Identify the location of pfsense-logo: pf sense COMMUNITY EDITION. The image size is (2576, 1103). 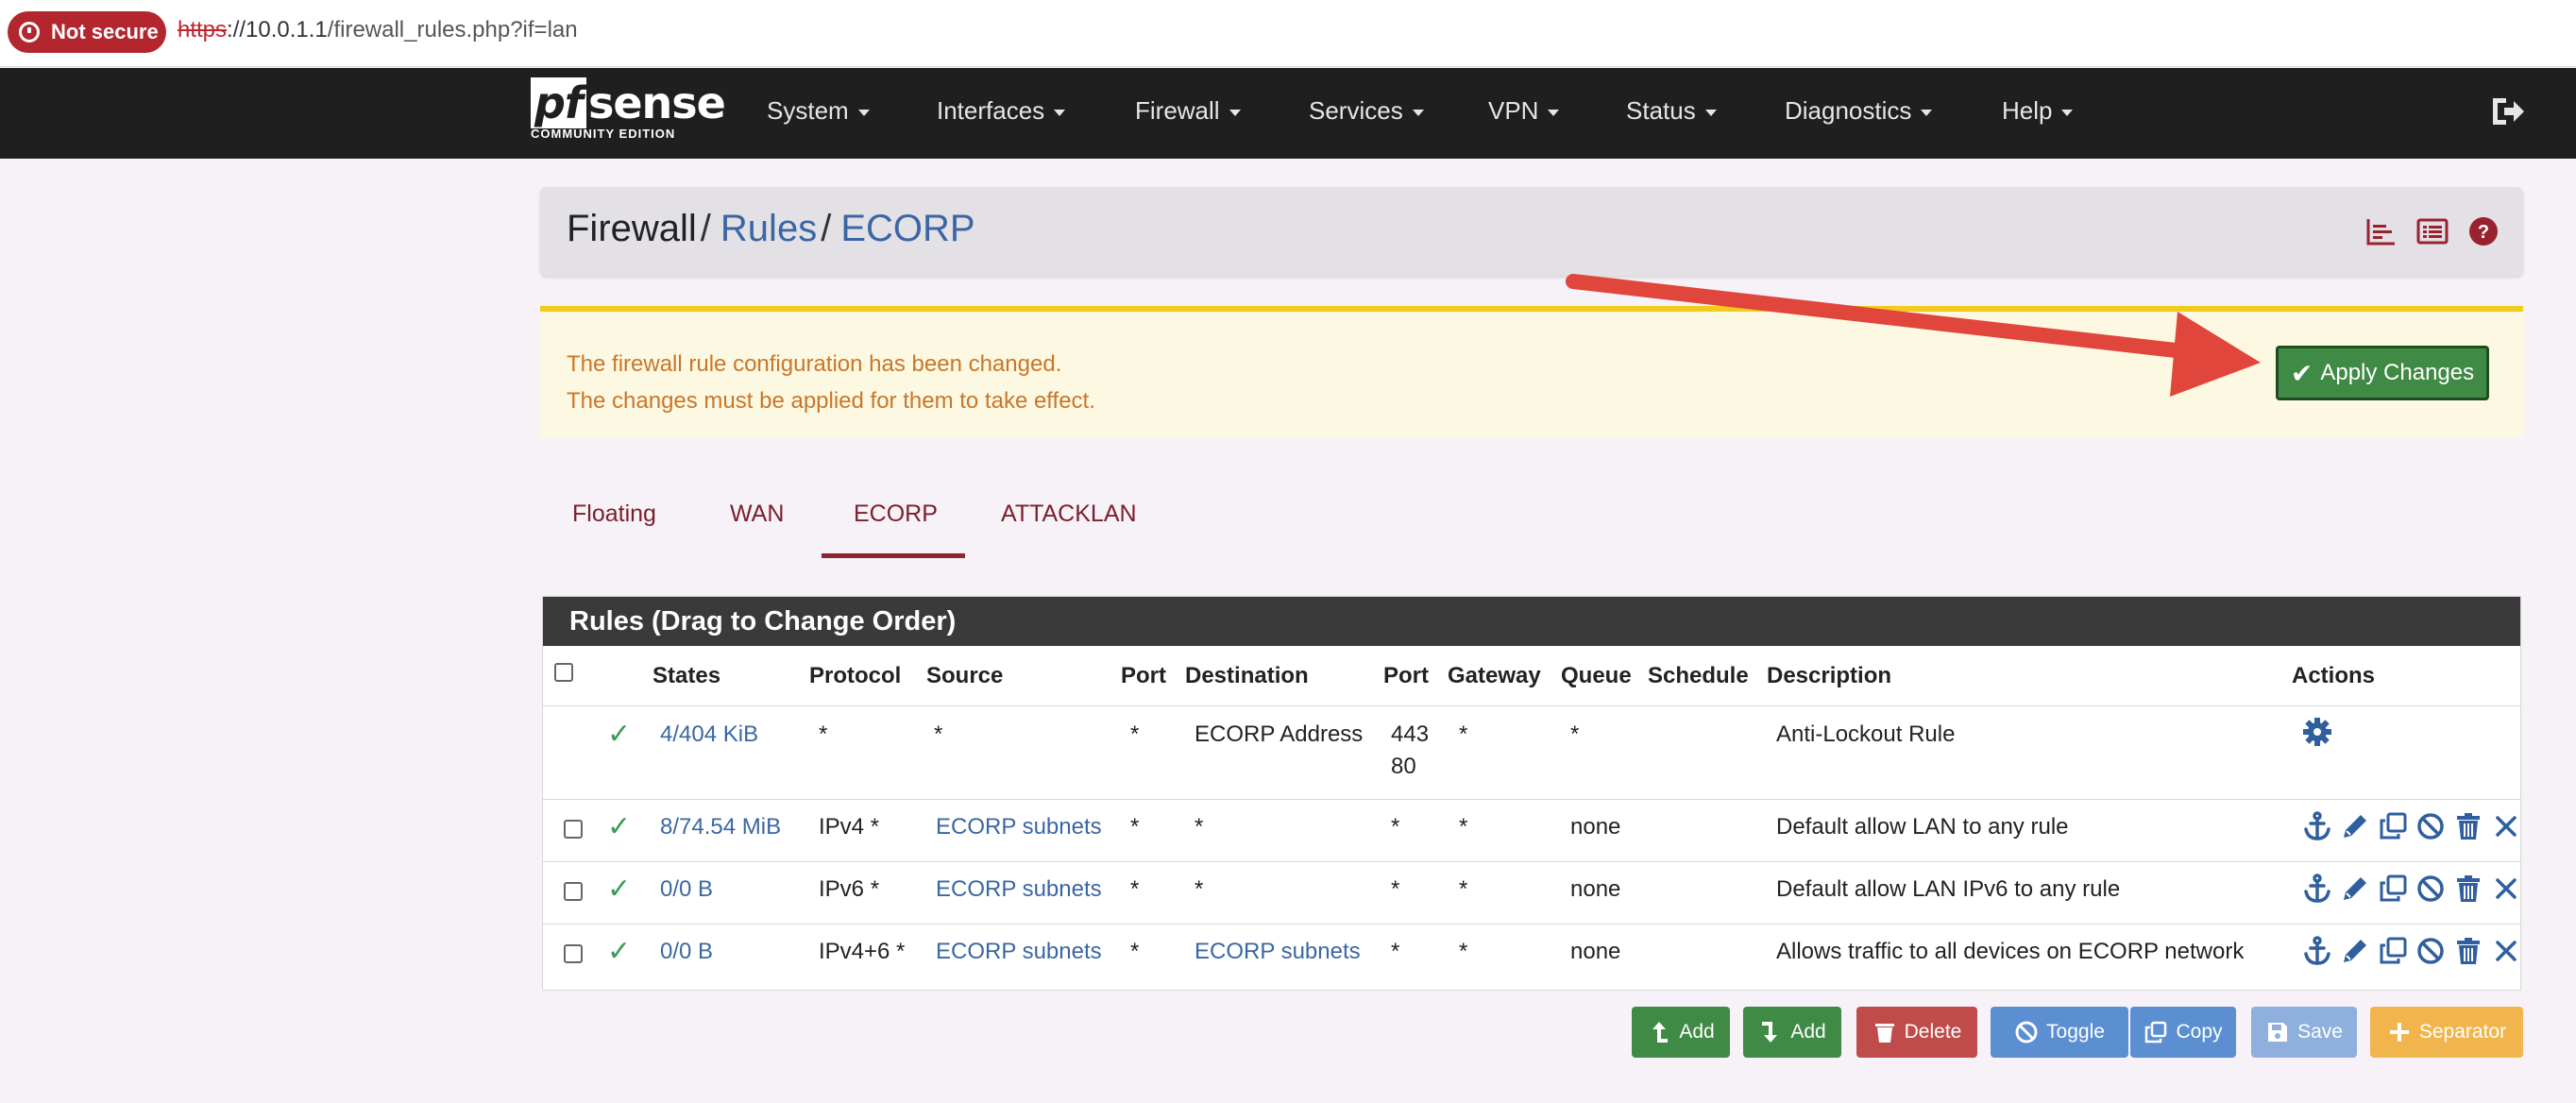
(628, 109).